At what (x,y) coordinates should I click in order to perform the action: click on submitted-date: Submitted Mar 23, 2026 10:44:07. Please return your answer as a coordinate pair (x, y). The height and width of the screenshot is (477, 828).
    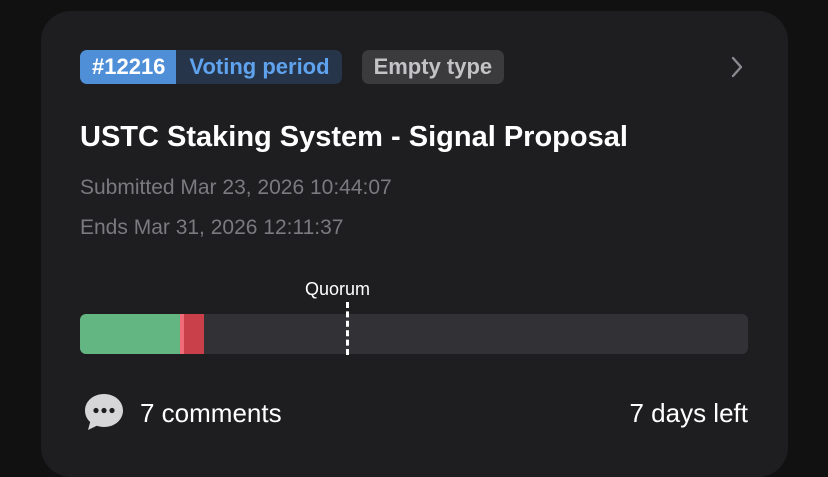
    Looking at the image, I should click on (236, 187).